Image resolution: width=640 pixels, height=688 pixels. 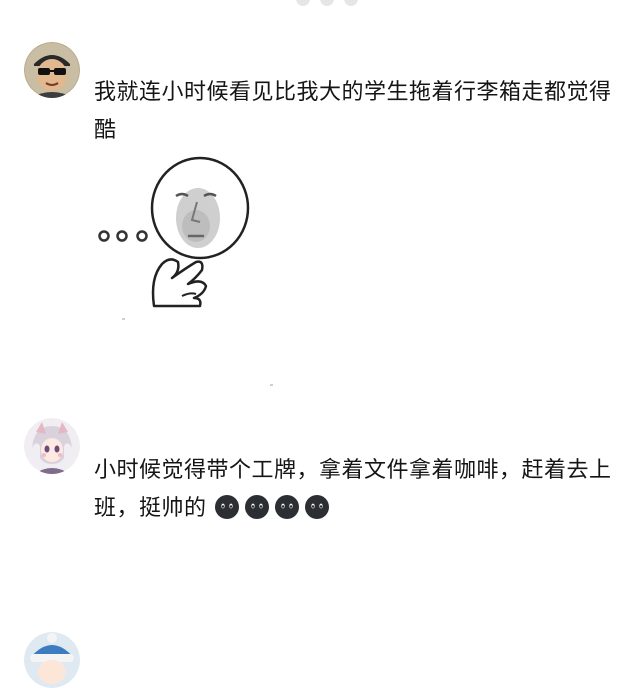 I want to click on thinking-face-meme-sticker, so click(x=172, y=235).